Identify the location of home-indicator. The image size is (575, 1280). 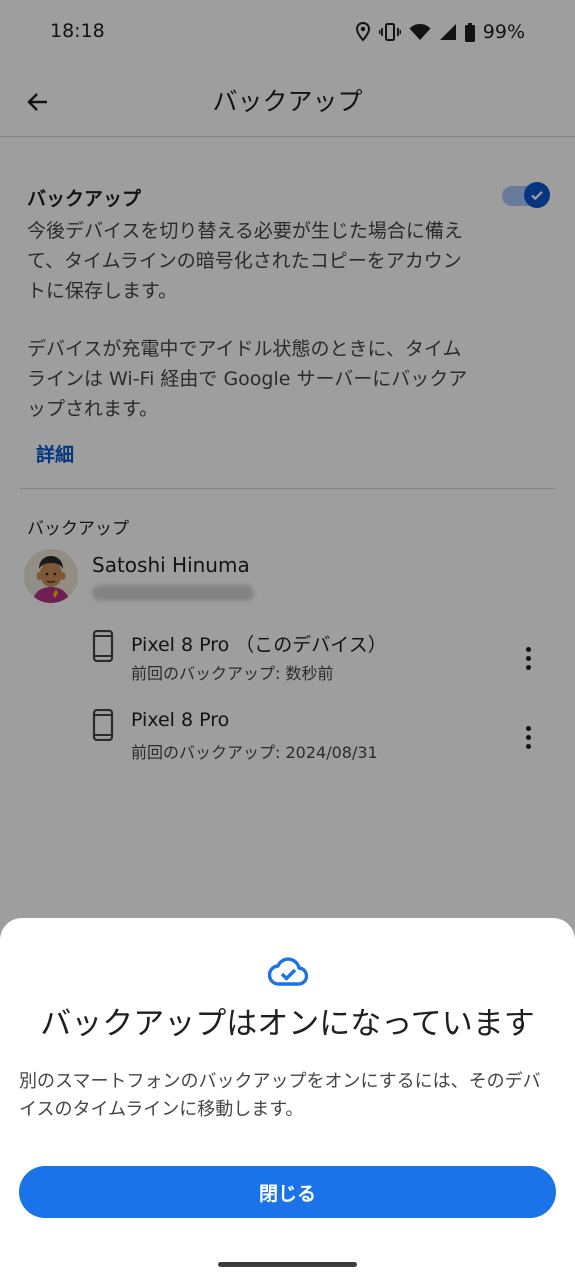
(287, 1264).